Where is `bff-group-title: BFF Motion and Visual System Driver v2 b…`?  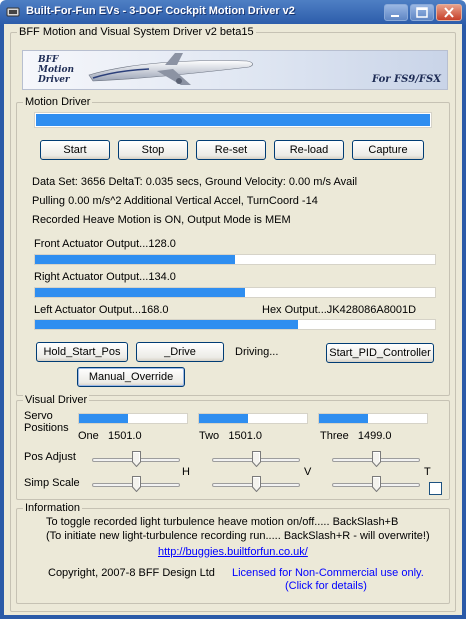 bff-group-title: BFF Motion and Visual System Driver v2 b… is located at coordinates (136, 32).